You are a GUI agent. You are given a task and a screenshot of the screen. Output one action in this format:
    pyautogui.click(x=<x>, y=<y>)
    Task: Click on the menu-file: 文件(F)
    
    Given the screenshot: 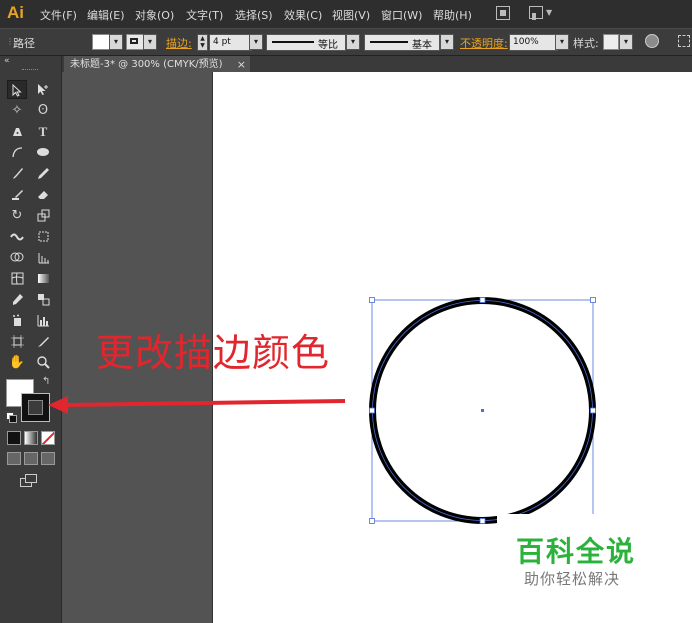 What is the action you would take?
    pyautogui.click(x=58, y=15)
    